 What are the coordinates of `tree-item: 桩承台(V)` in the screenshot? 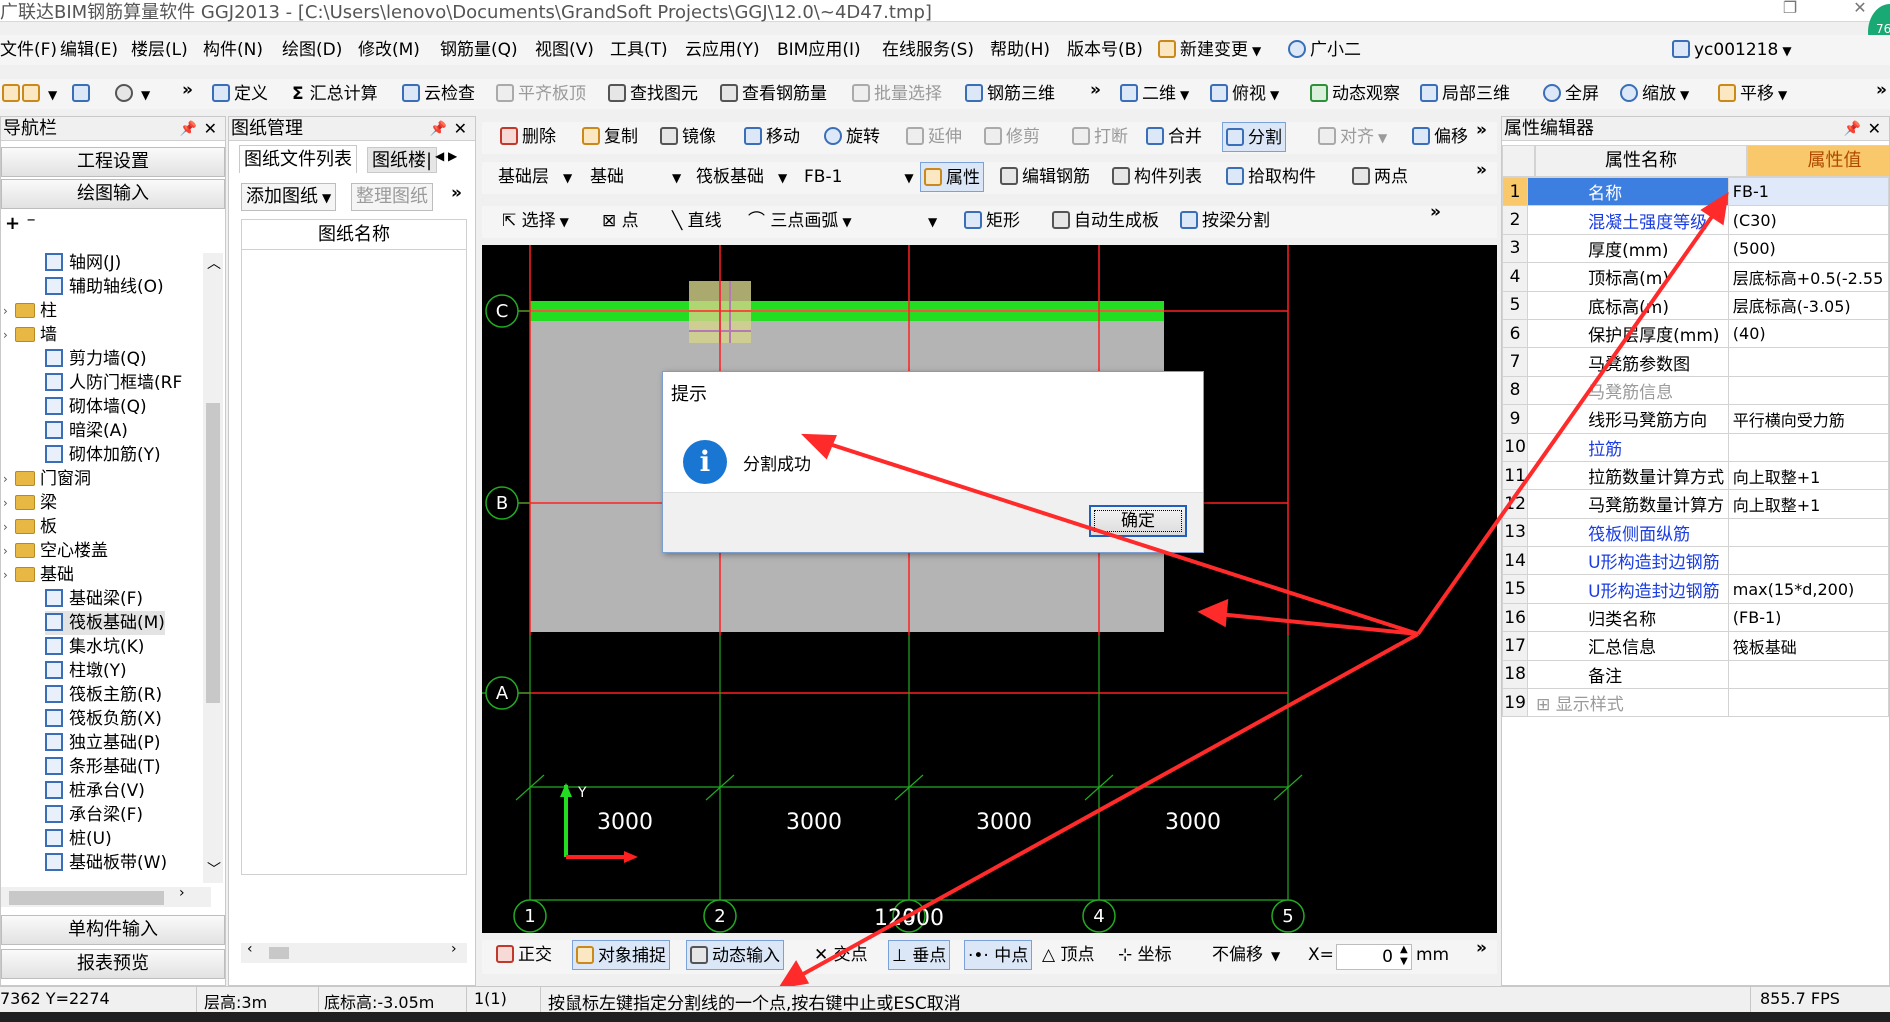 It's located at (95, 791).